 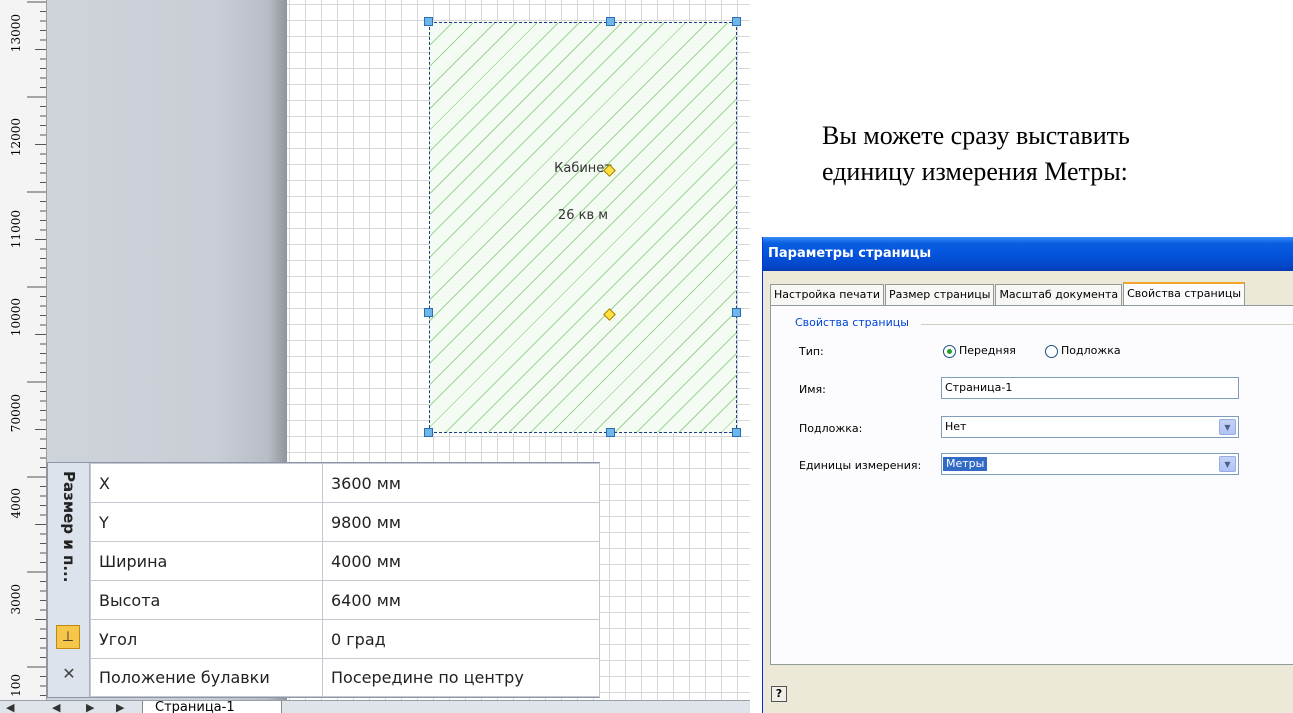 What do you see at coordinates (461, 483) in the screenshot?
I see `prop-value-x: 3600 мм` at bounding box center [461, 483].